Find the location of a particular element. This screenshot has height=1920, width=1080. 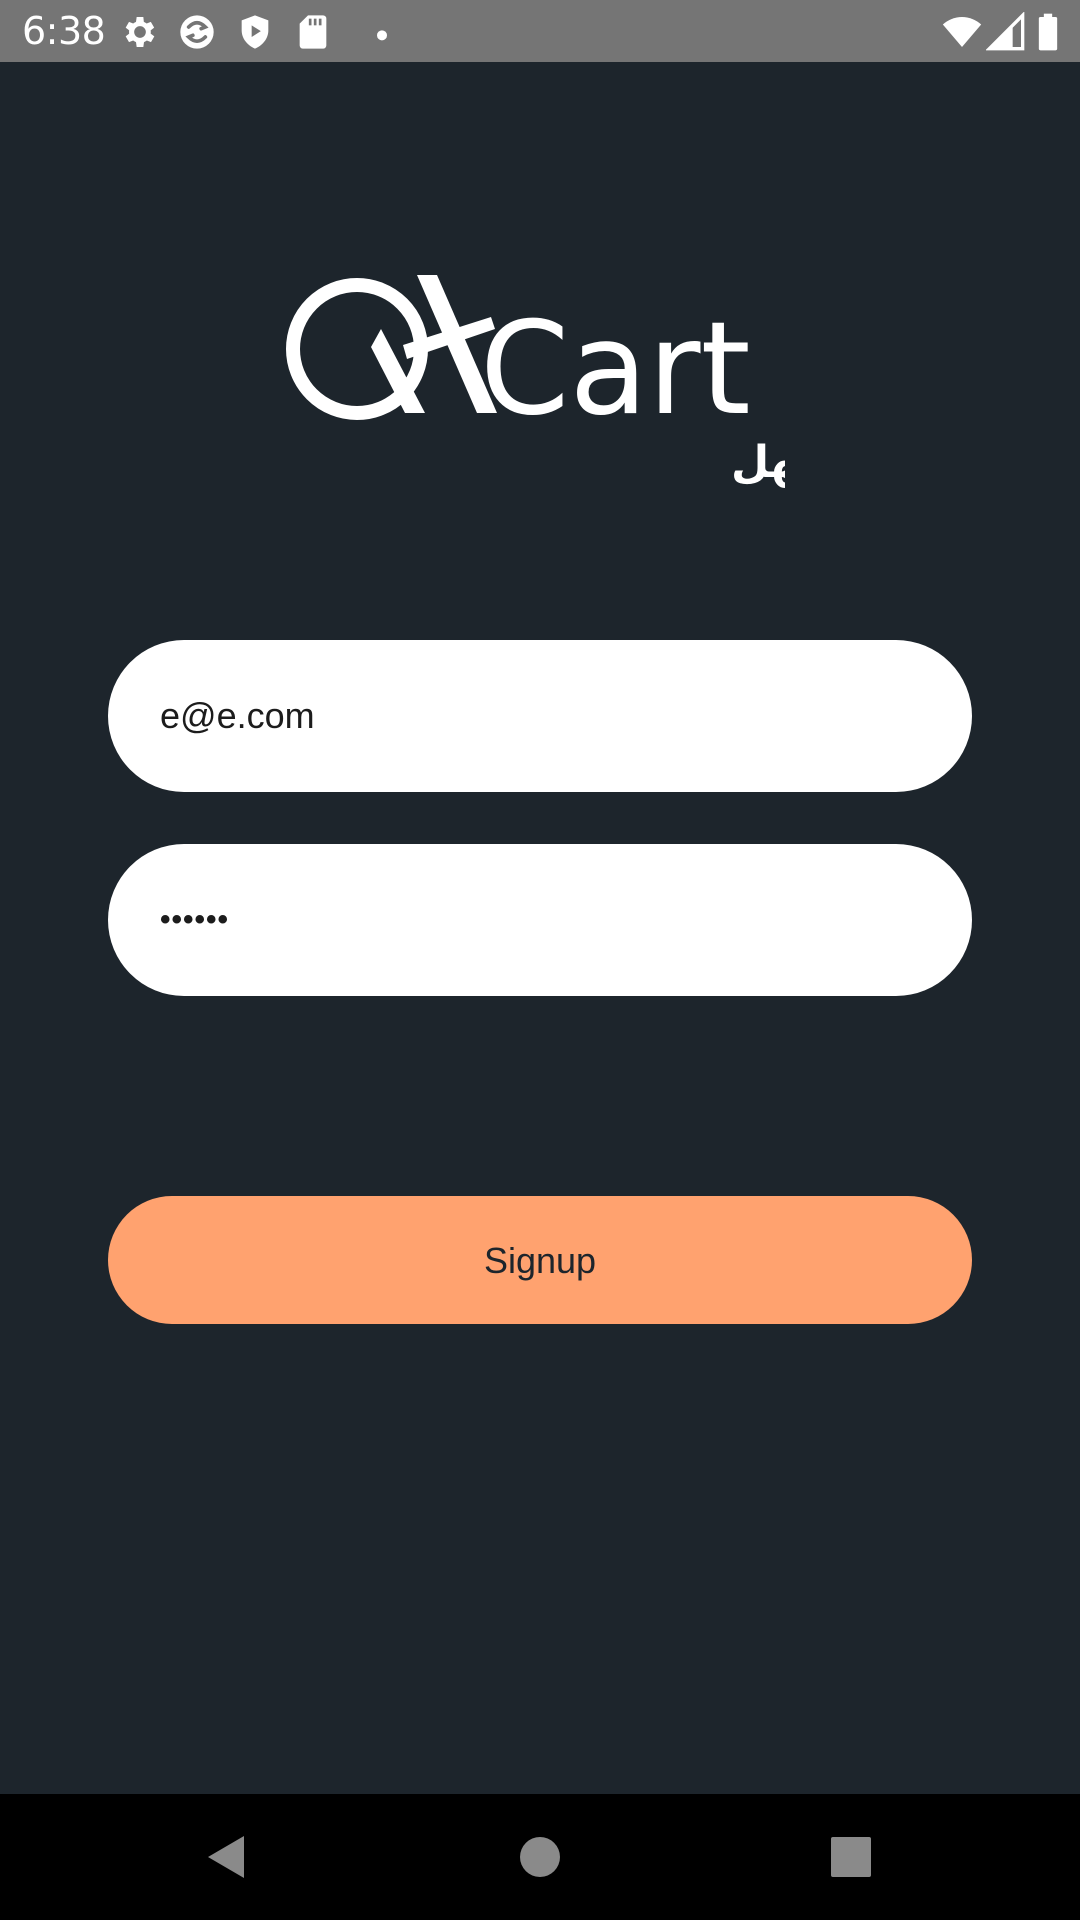

password-field-container is located at coordinates (540, 920).